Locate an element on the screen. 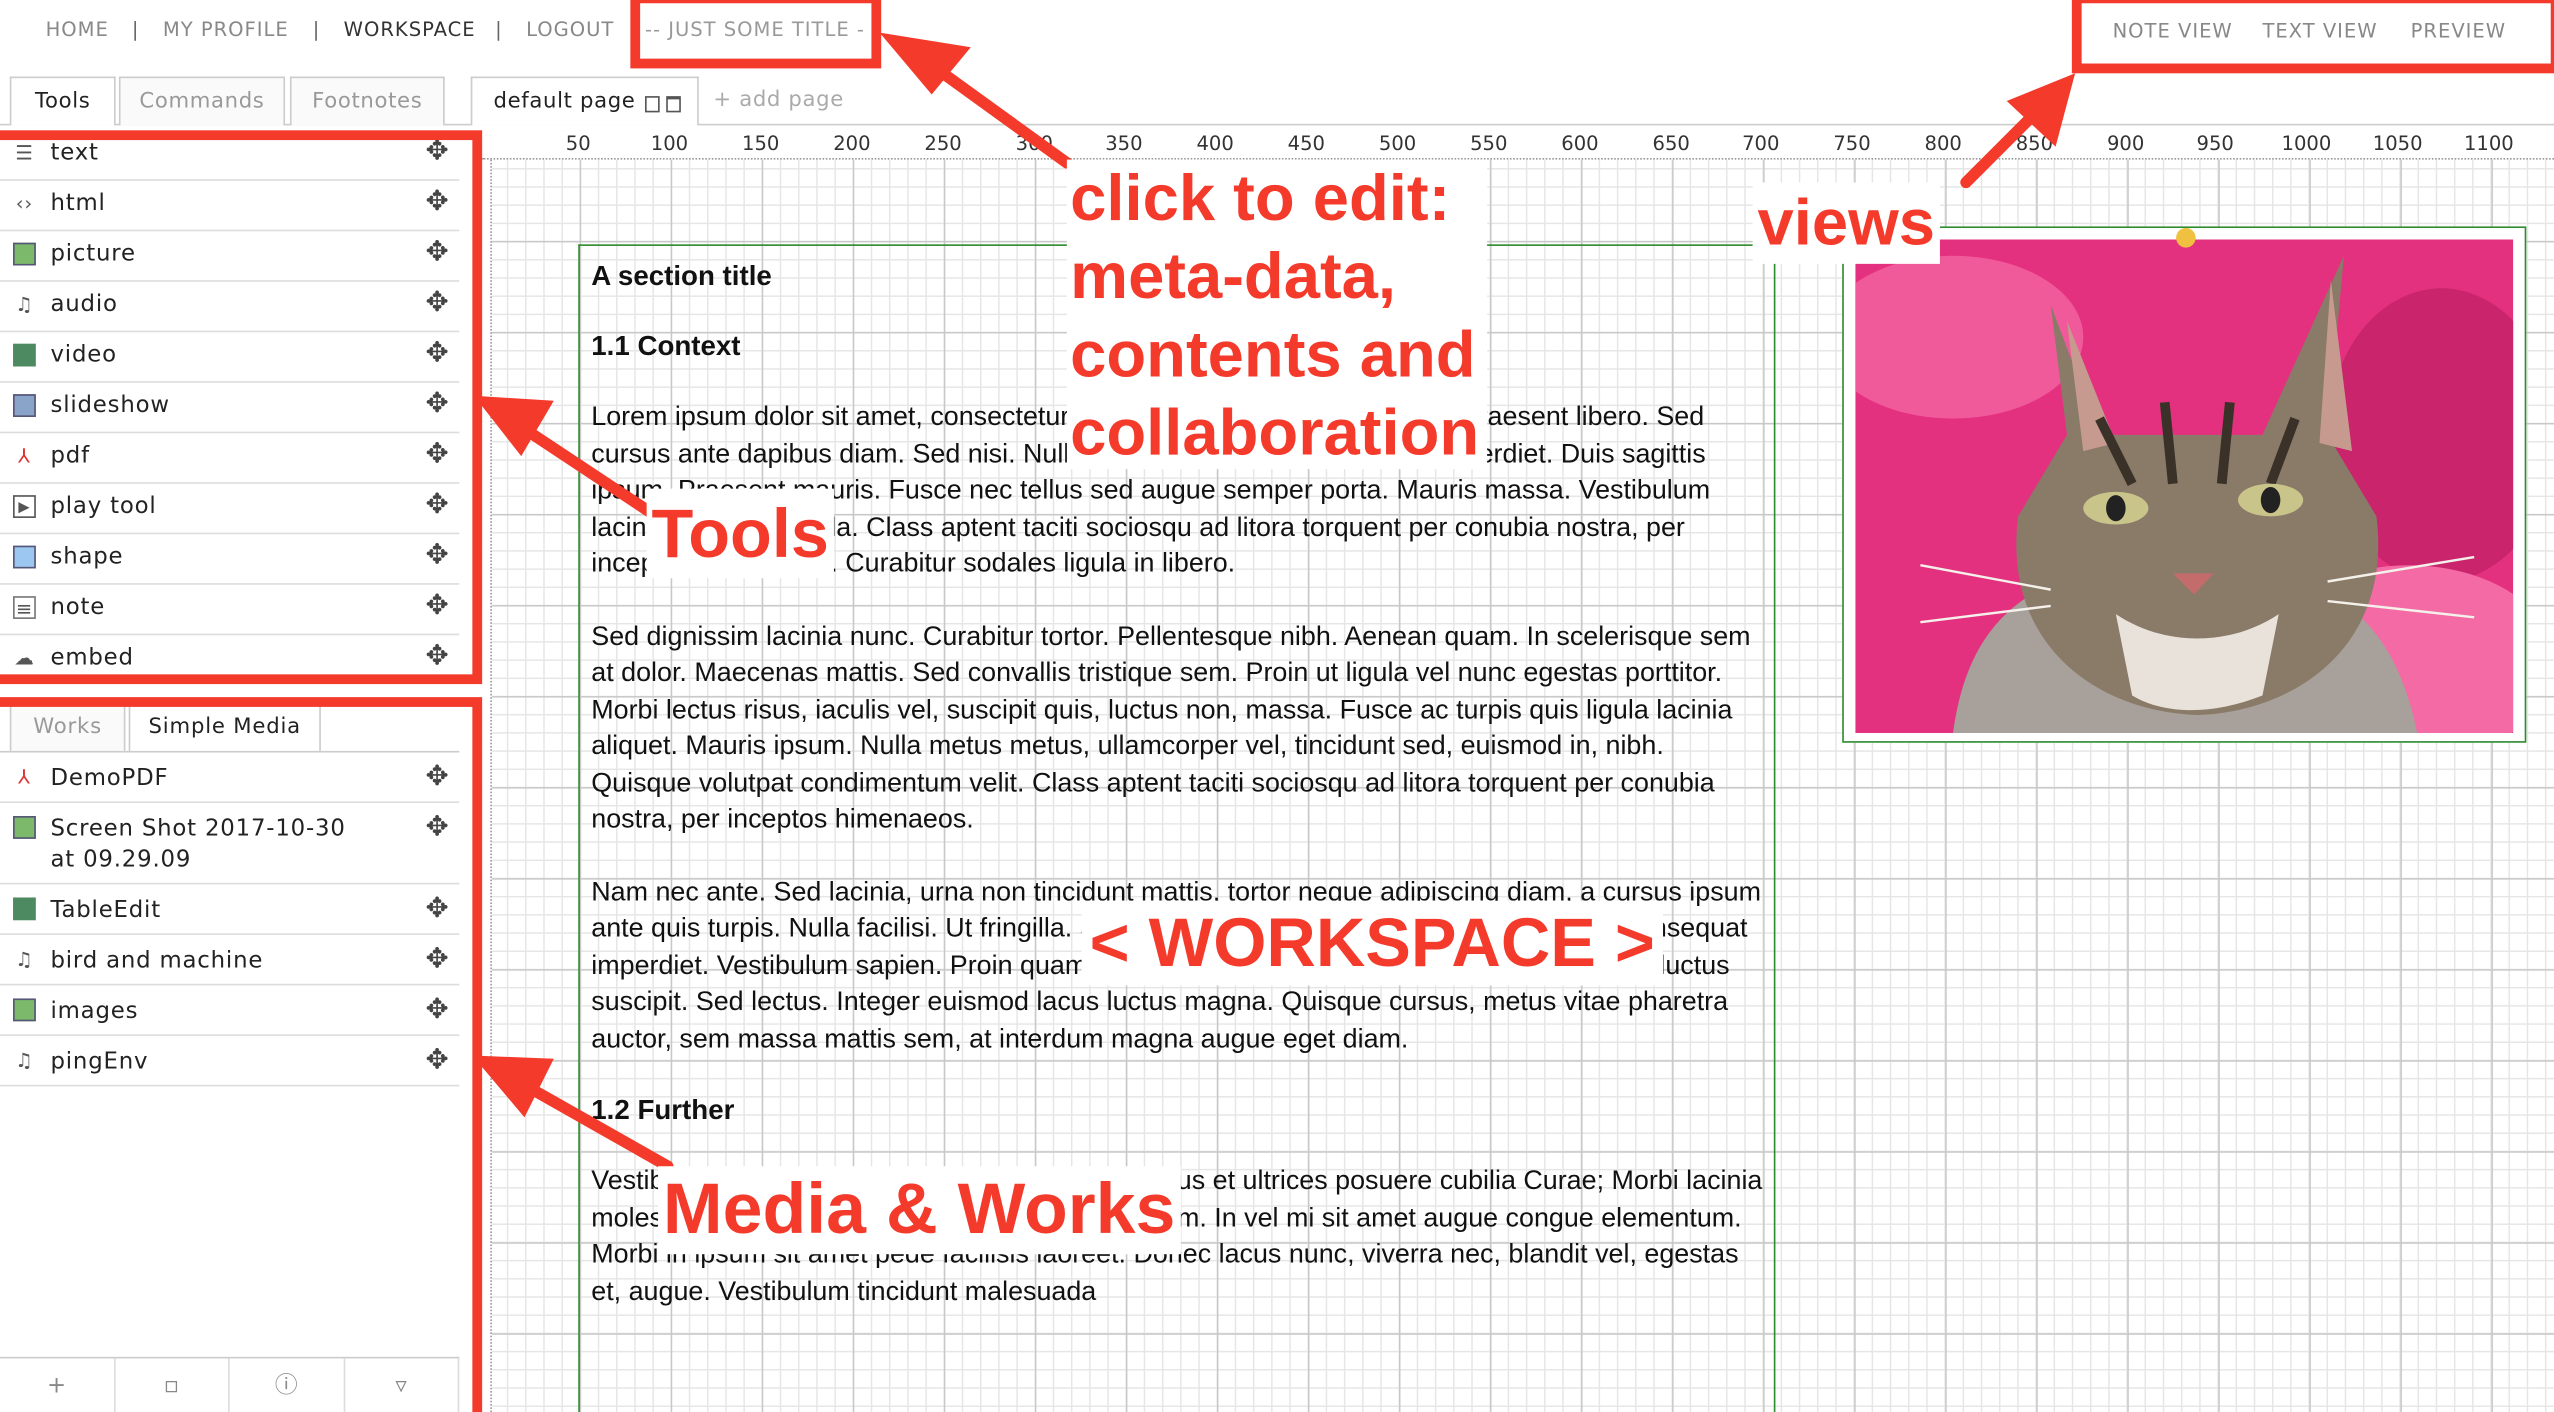 The width and height of the screenshot is (2554, 1412). annotation-workspace: < WORKSPACE > is located at coordinates (1372, 943).